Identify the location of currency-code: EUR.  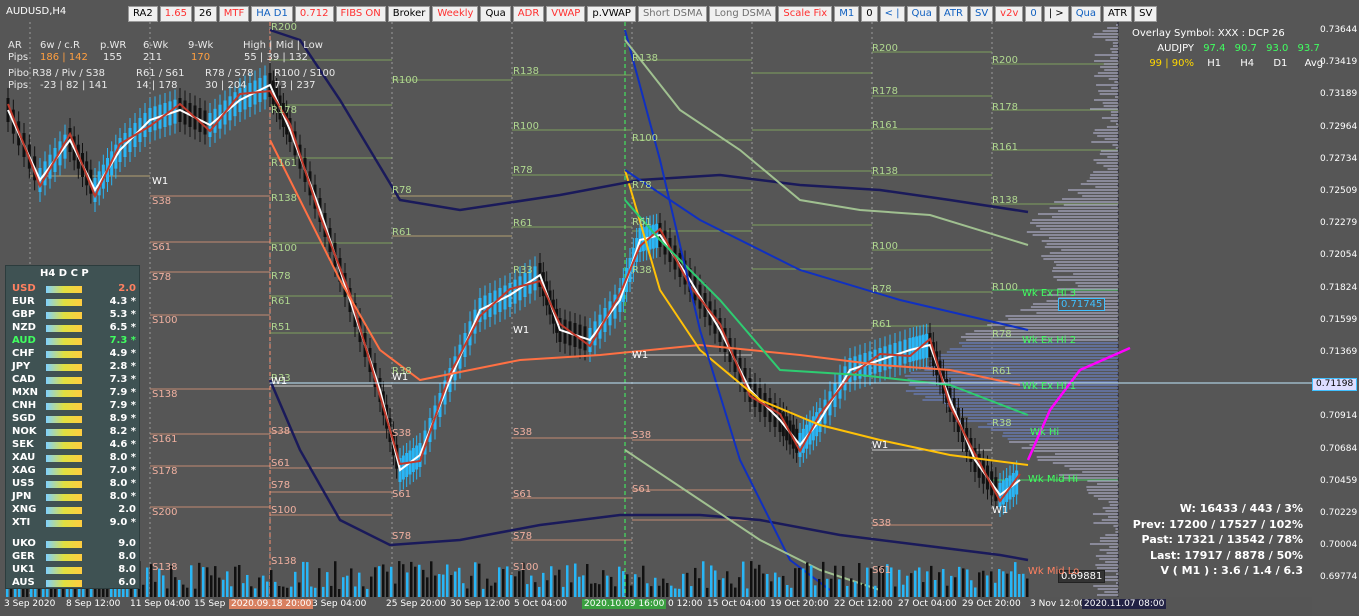
(23, 301).